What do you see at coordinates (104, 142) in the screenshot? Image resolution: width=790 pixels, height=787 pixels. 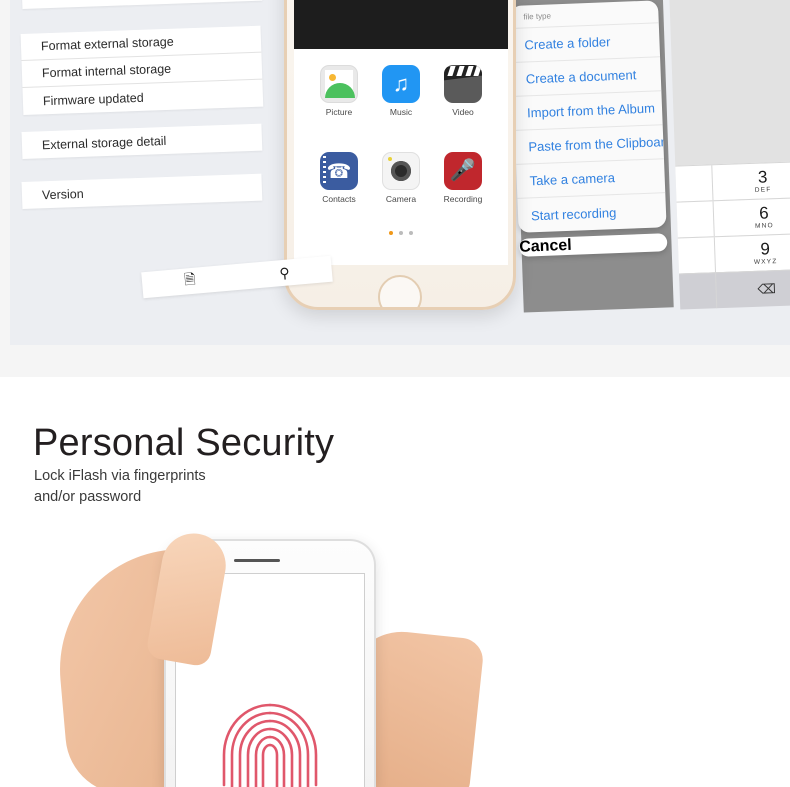 I see `settings-row-label: External storage detail` at bounding box center [104, 142].